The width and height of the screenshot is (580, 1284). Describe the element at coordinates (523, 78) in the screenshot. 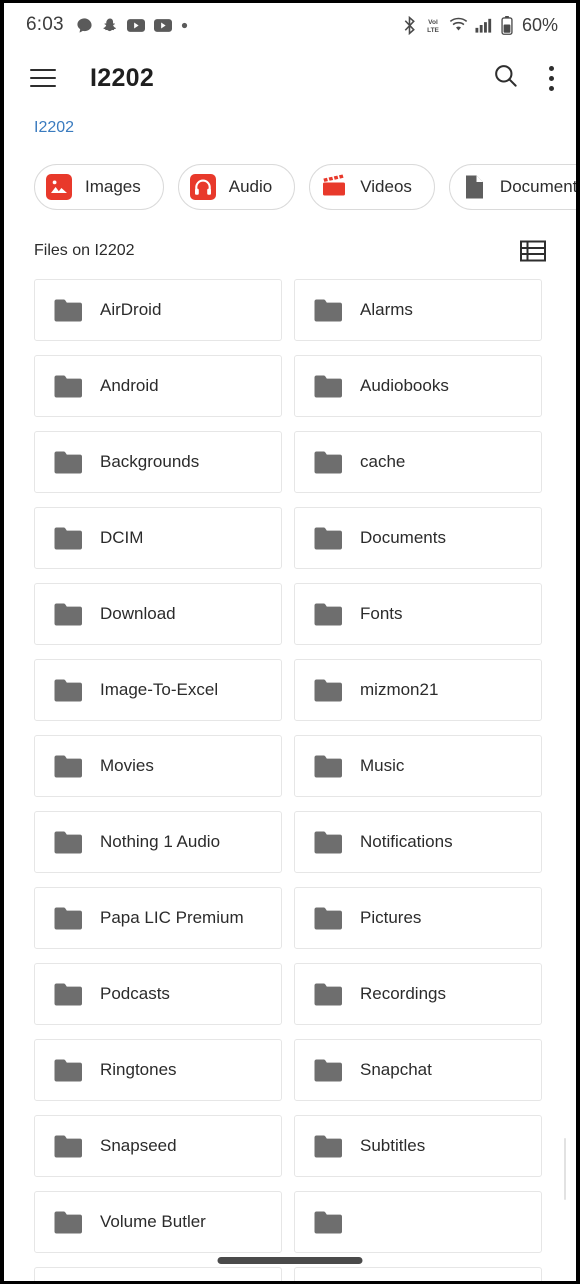

I see `app-bar-actions` at that location.